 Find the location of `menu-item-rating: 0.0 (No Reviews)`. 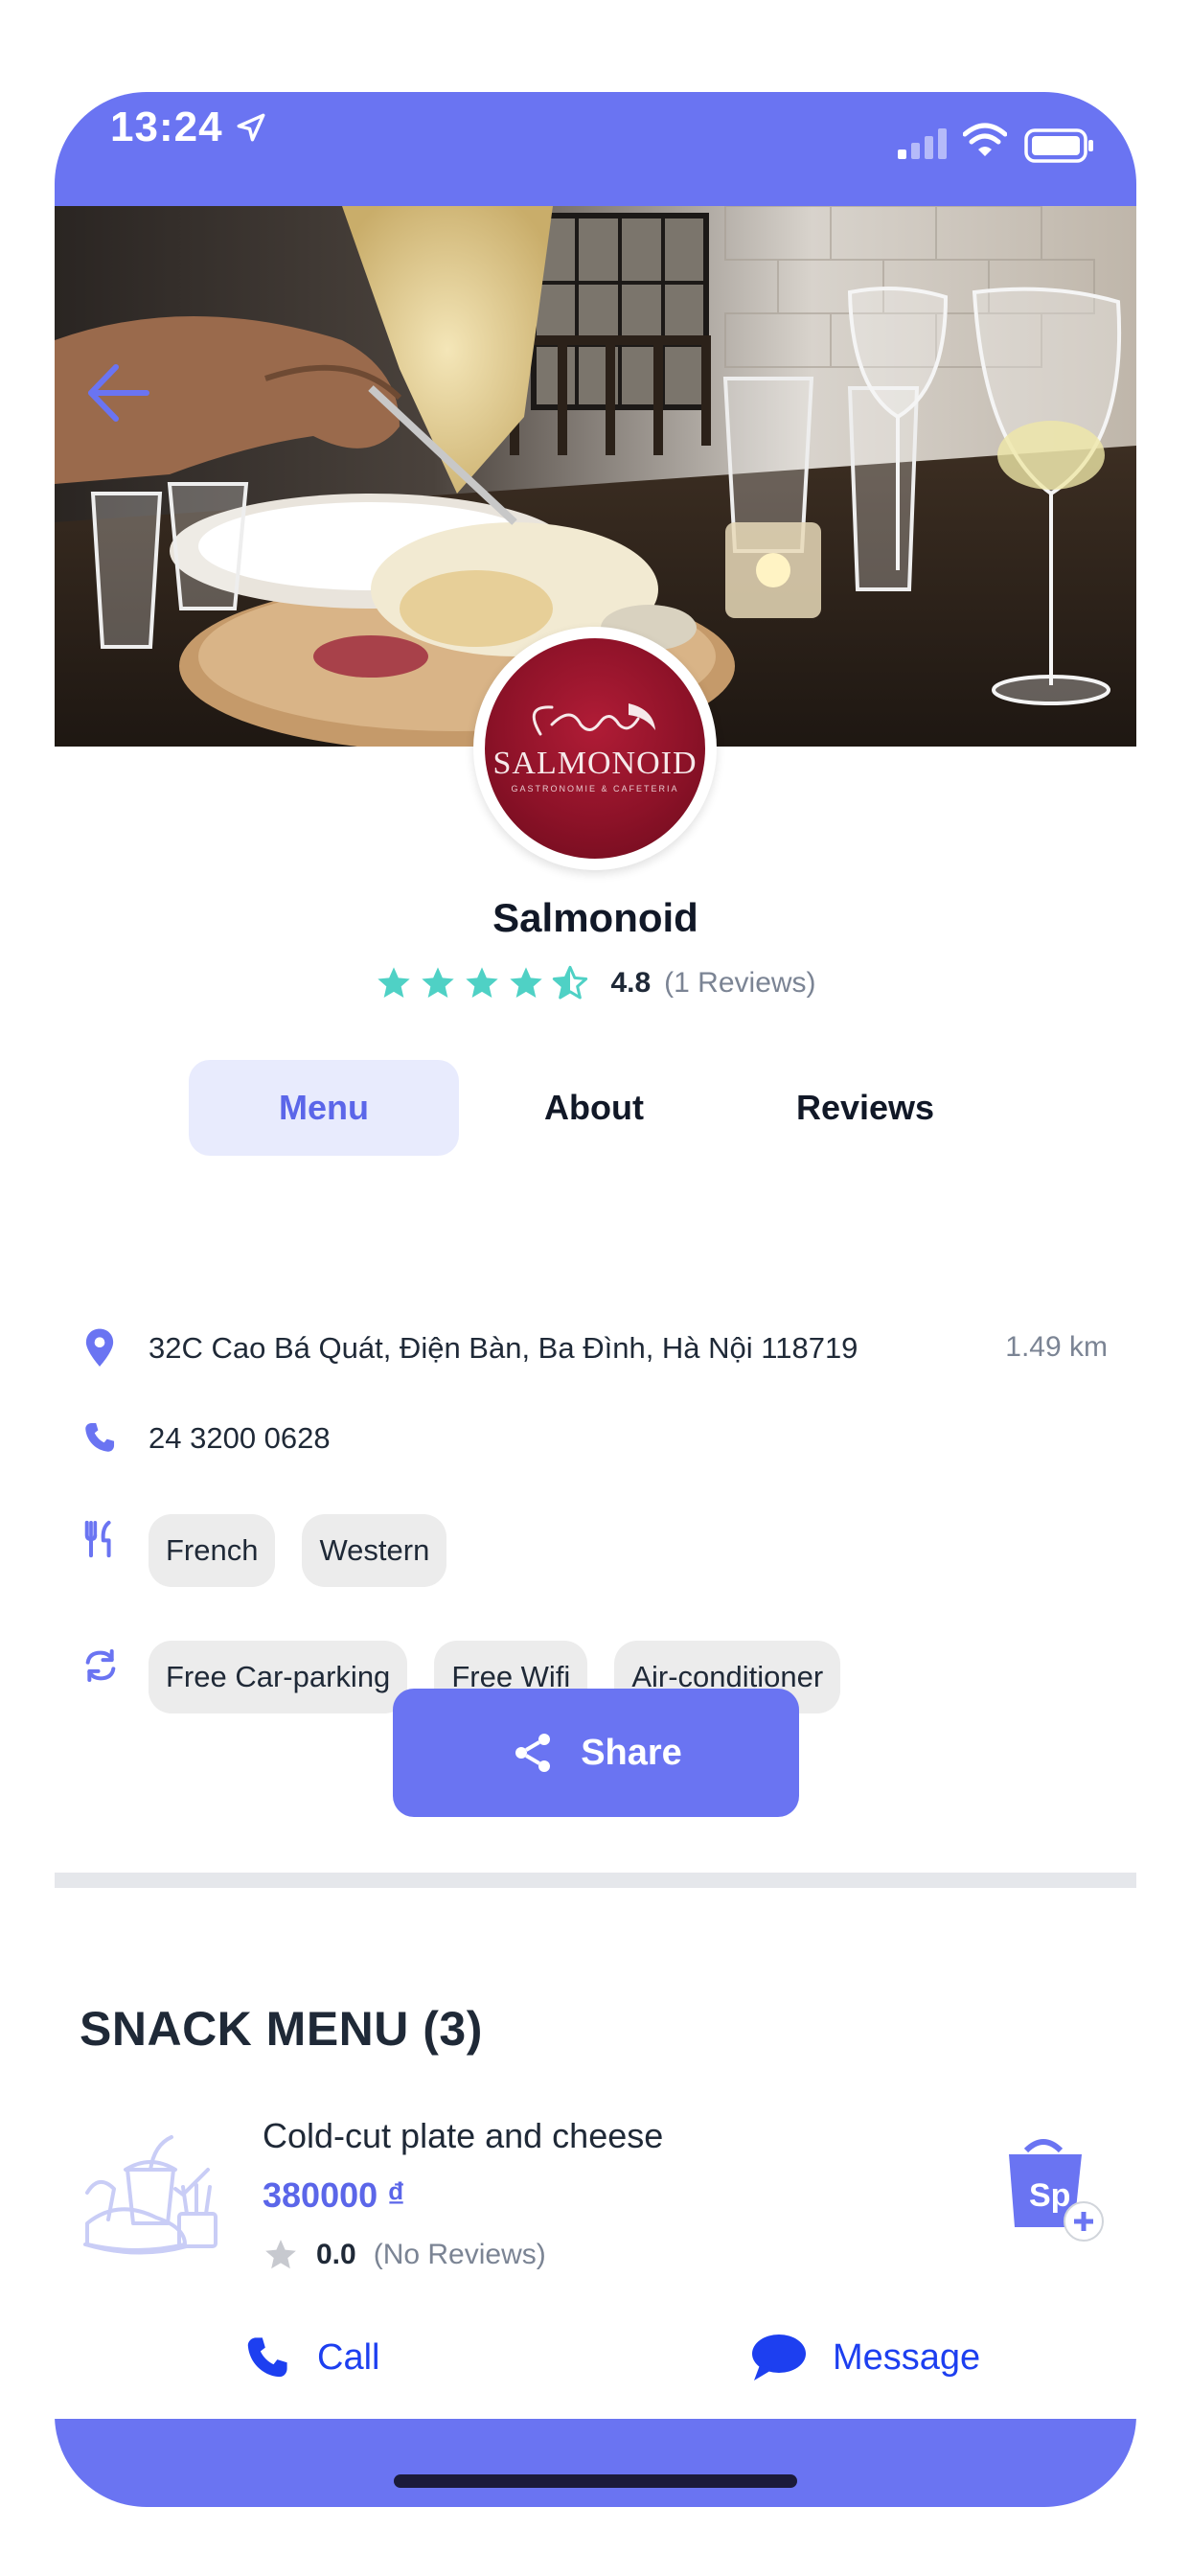

menu-item-rating: 0.0 (No Reviews) is located at coordinates (405, 2255).